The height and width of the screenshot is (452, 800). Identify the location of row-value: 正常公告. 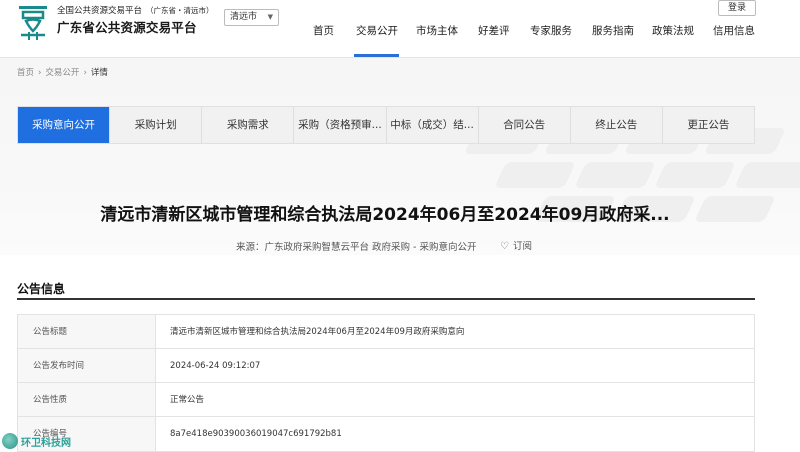
(187, 400).